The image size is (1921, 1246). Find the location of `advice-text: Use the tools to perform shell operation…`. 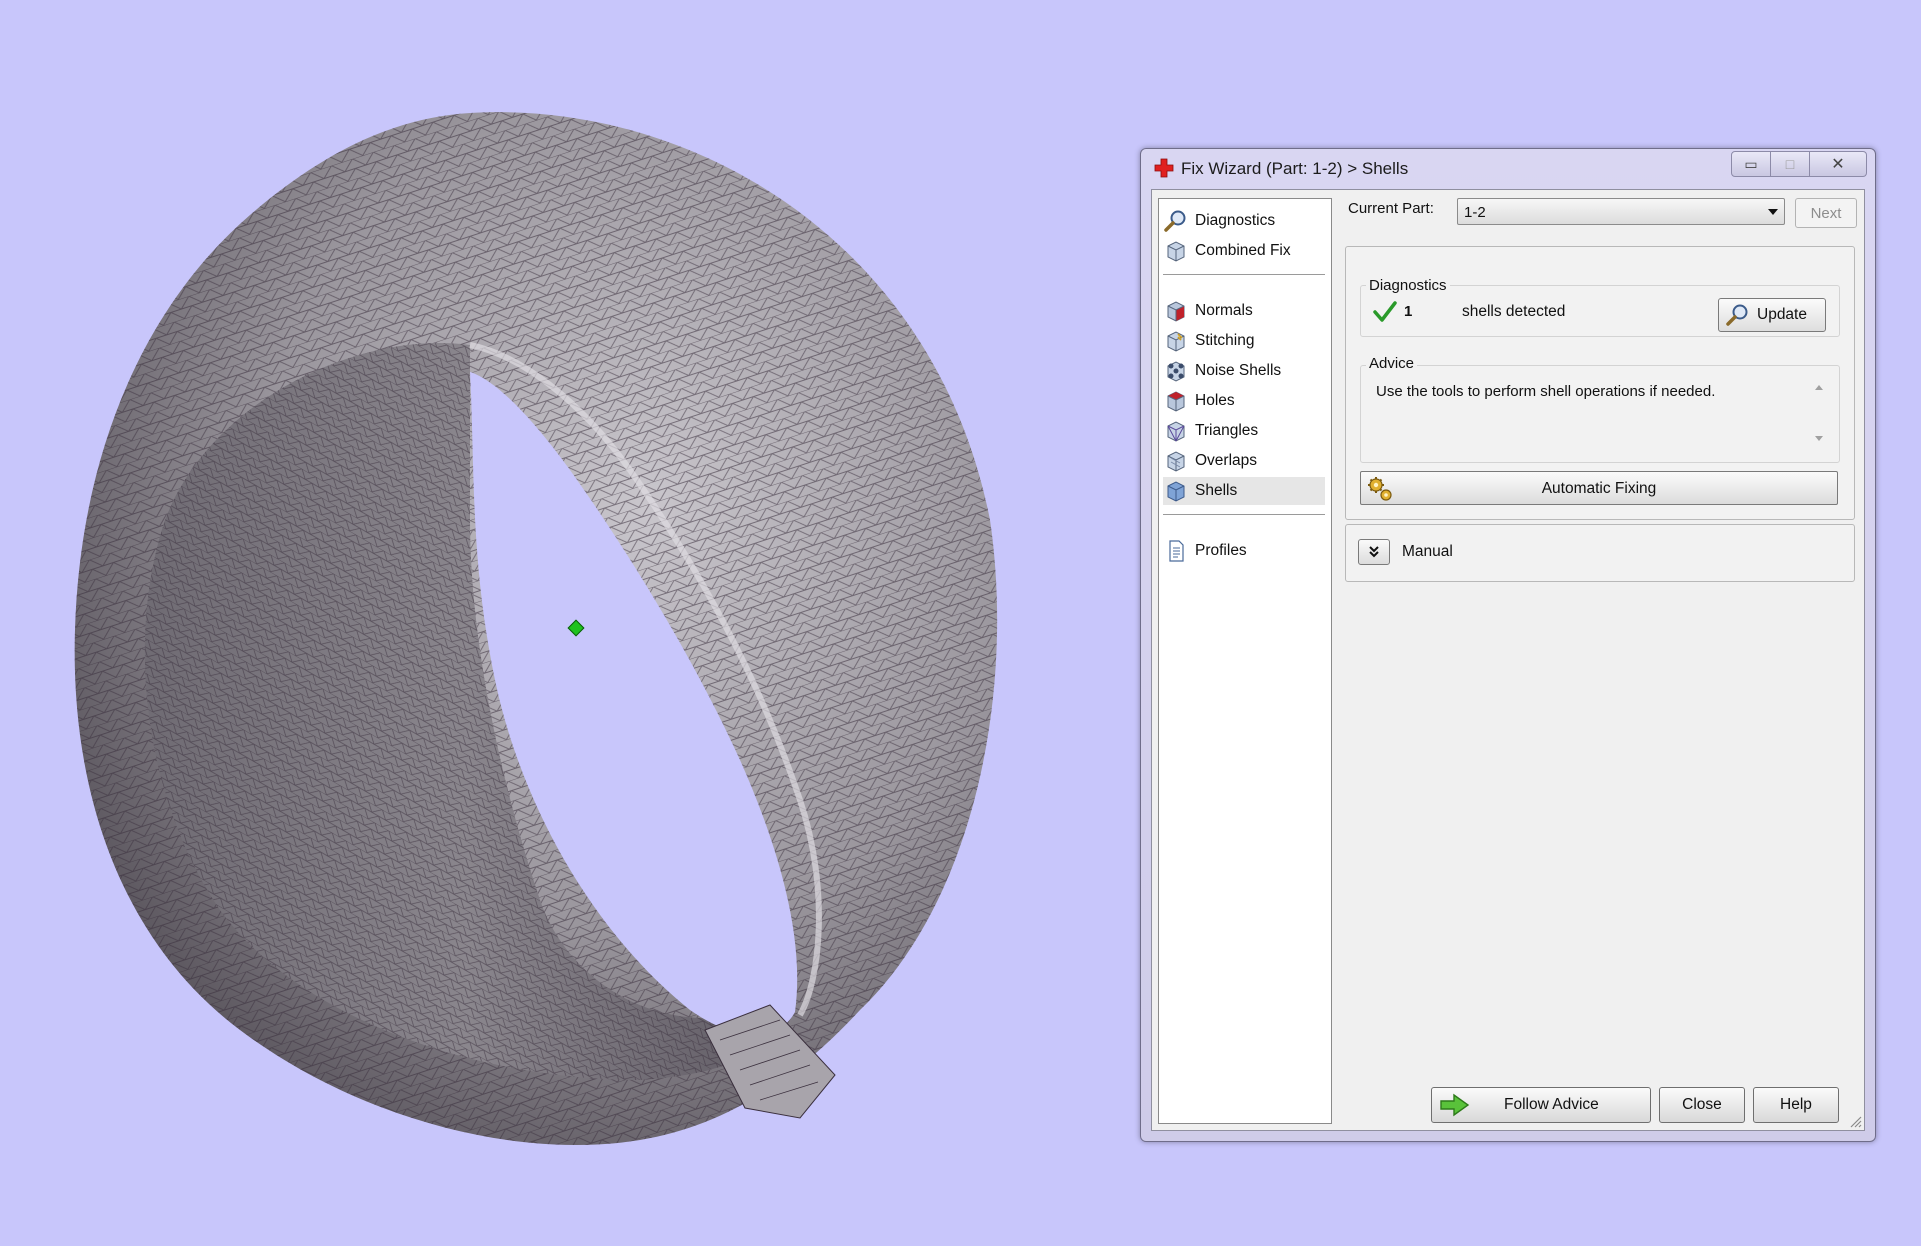

advice-text: Use the tools to perform shell operation… is located at coordinates (1546, 391).